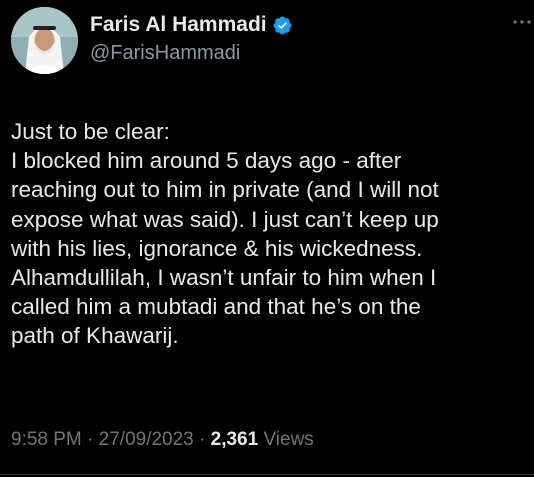 The height and width of the screenshot is (477, 534). What do you see at coordinates (46, 439) in the screenshot?
I see `tweet-time: 9:58 PM` at bounding box center [46, 439].